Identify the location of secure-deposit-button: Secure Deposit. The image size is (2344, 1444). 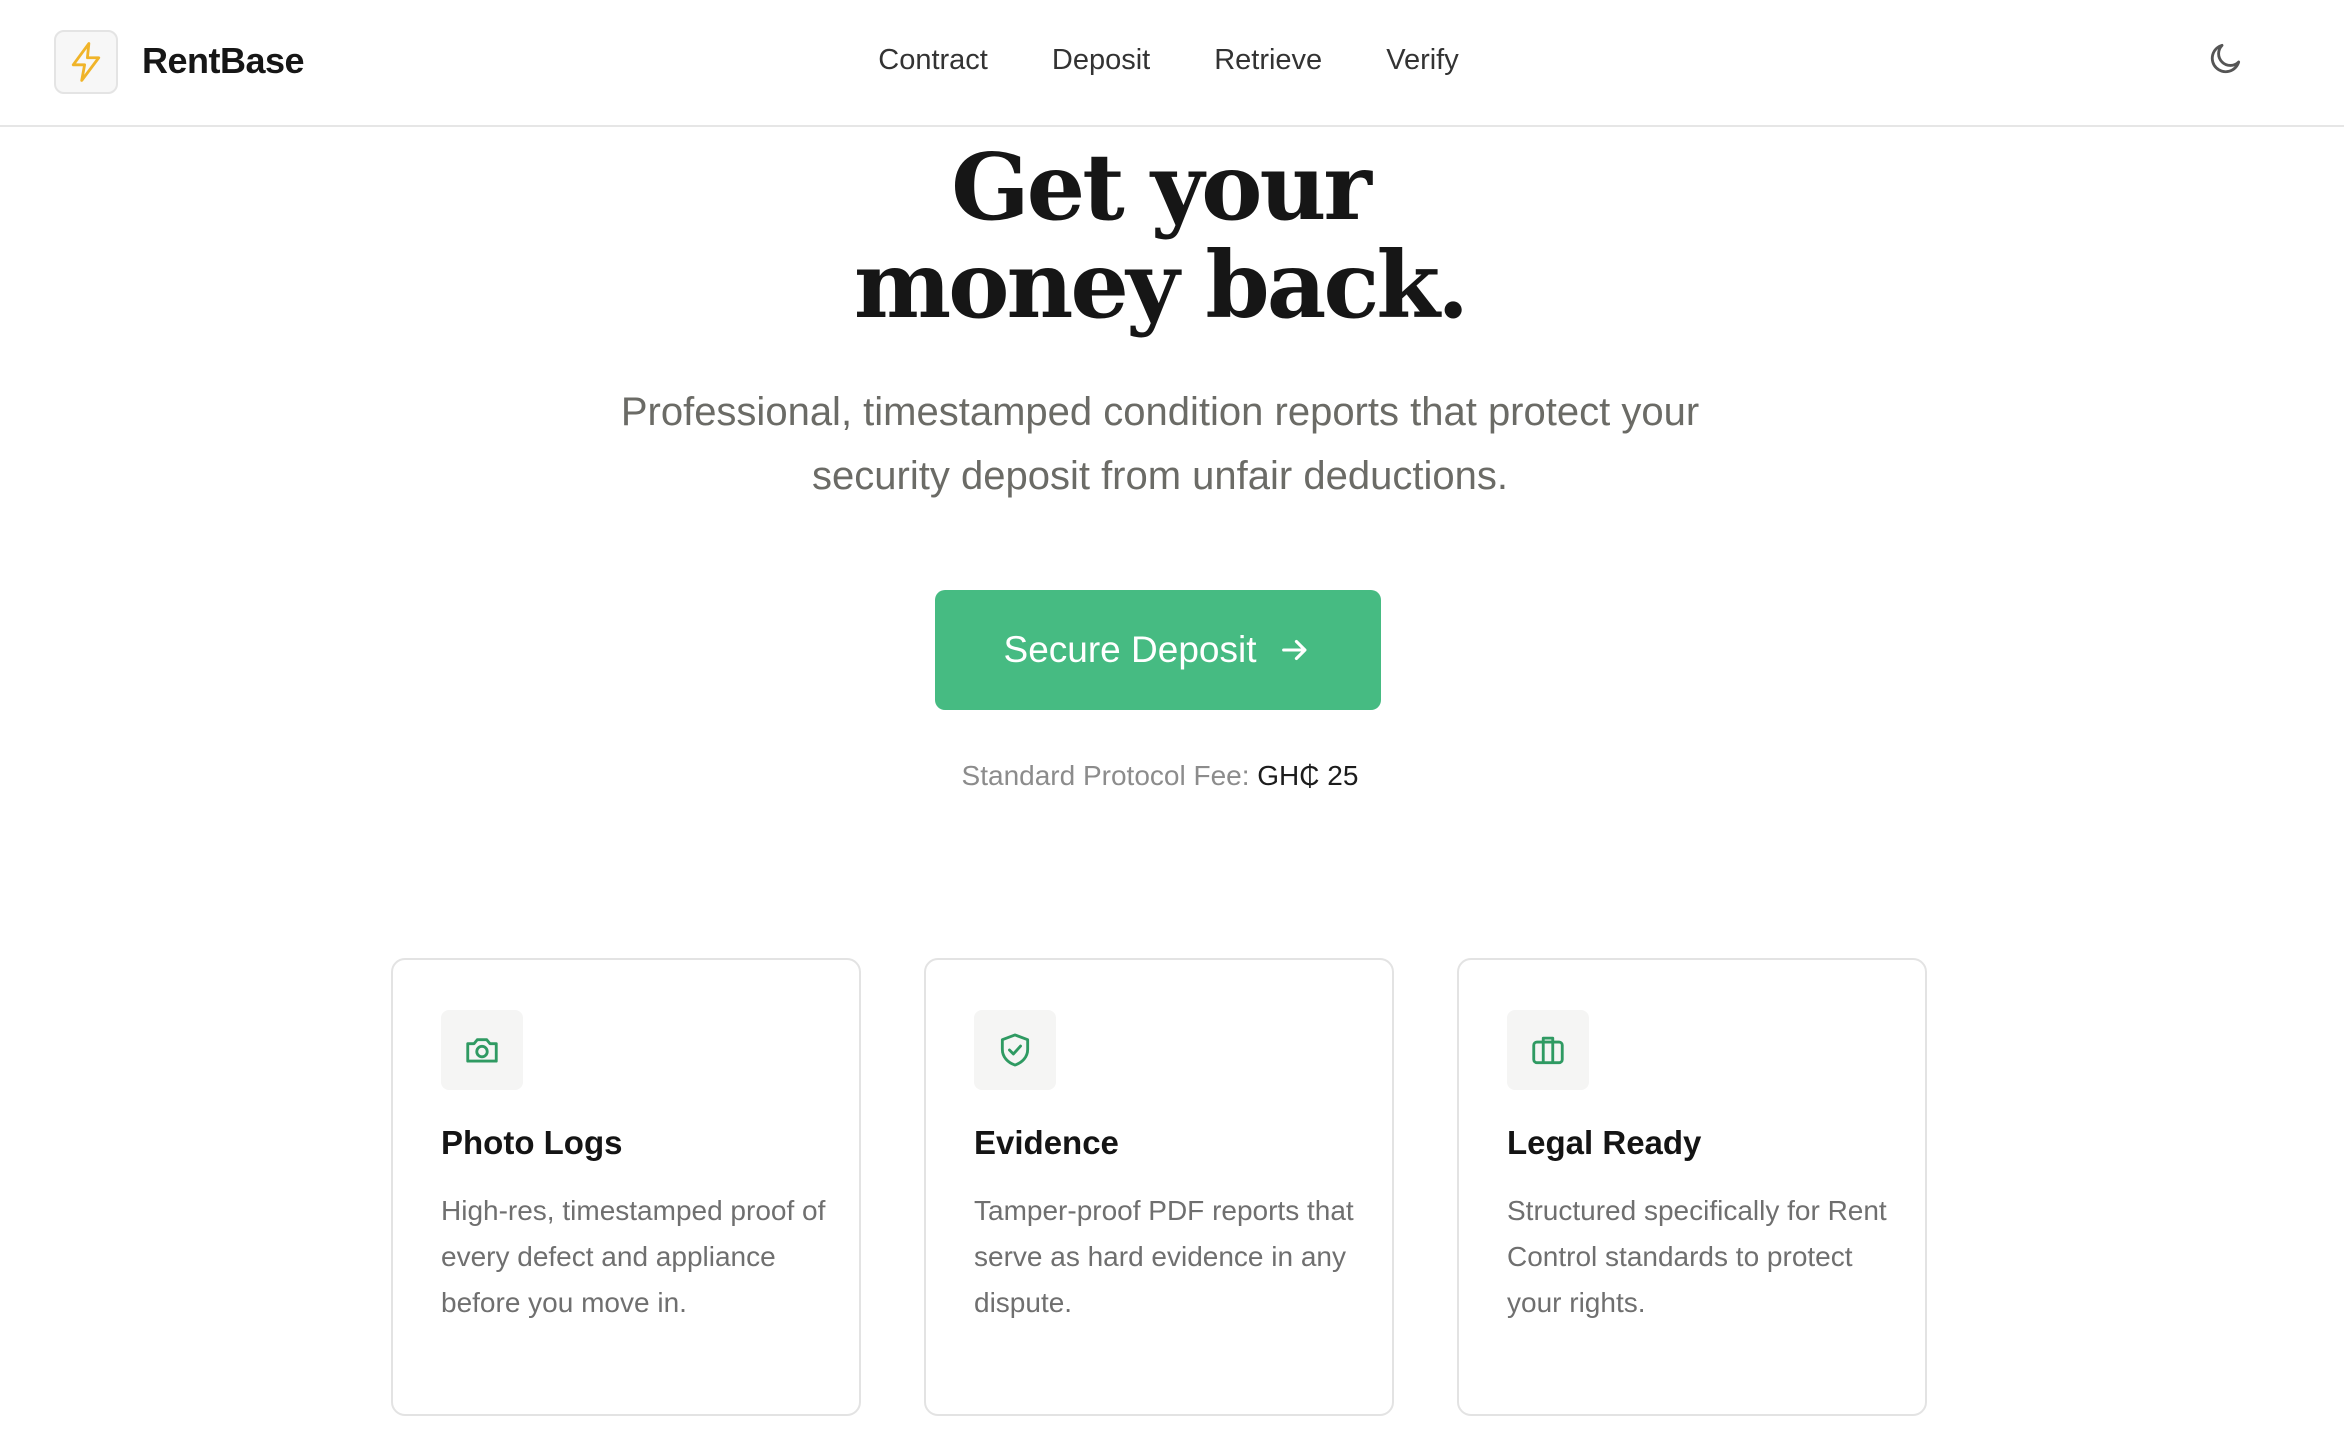
(1158, 650).